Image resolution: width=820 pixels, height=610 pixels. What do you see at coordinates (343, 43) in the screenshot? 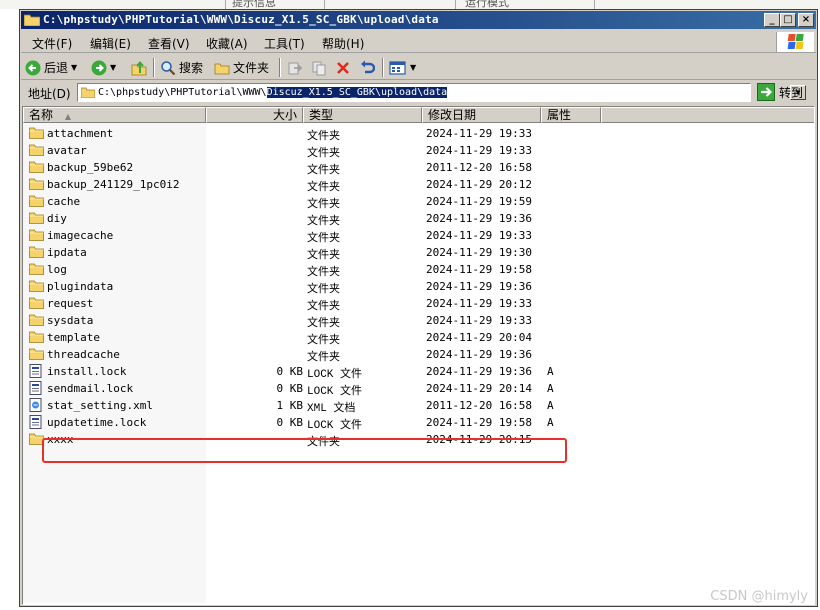
I see `menu-help: 帮助(H)` at bounding box center [343, 43].